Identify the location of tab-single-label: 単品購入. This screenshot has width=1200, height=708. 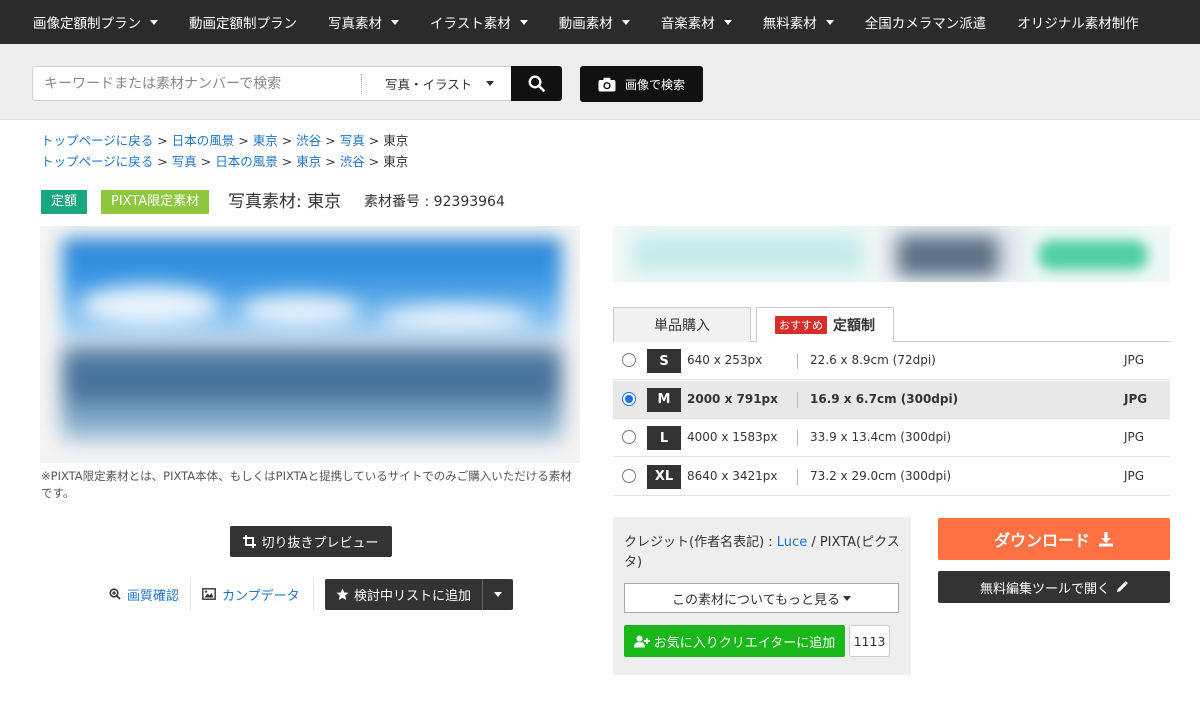
(682, 326).